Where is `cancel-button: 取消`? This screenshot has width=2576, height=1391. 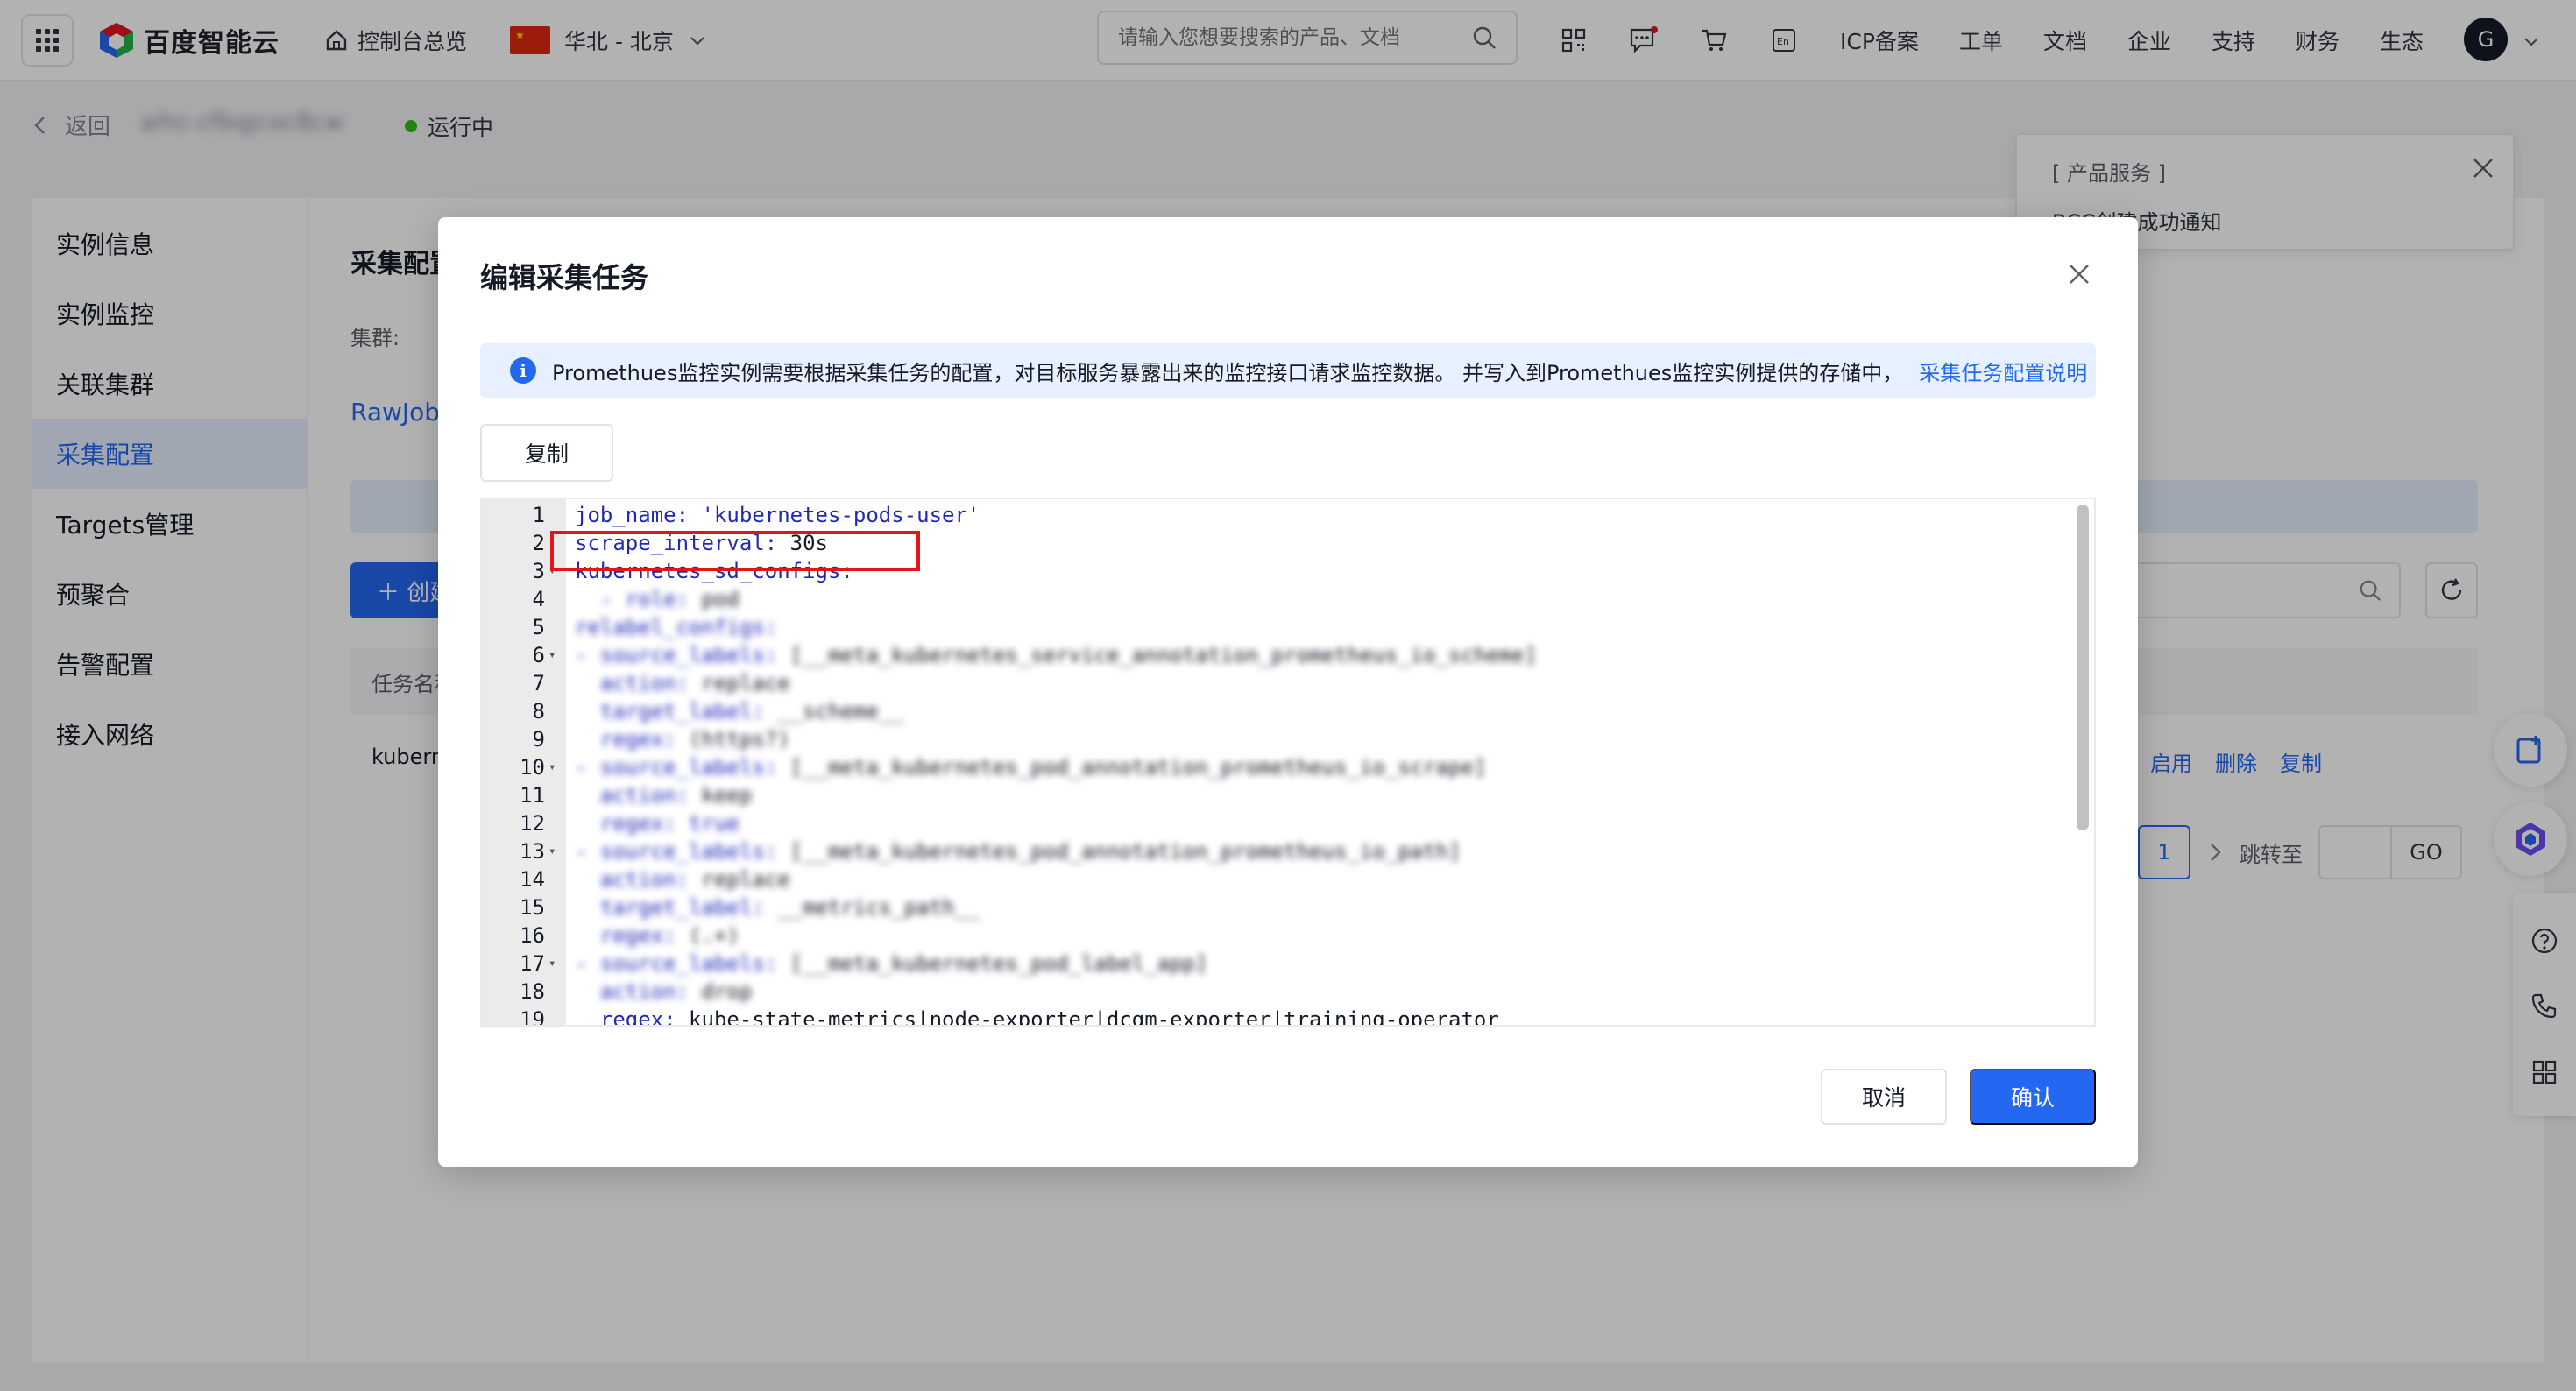
cancel-button: 取消 is located at coordinates (1884, 1097).